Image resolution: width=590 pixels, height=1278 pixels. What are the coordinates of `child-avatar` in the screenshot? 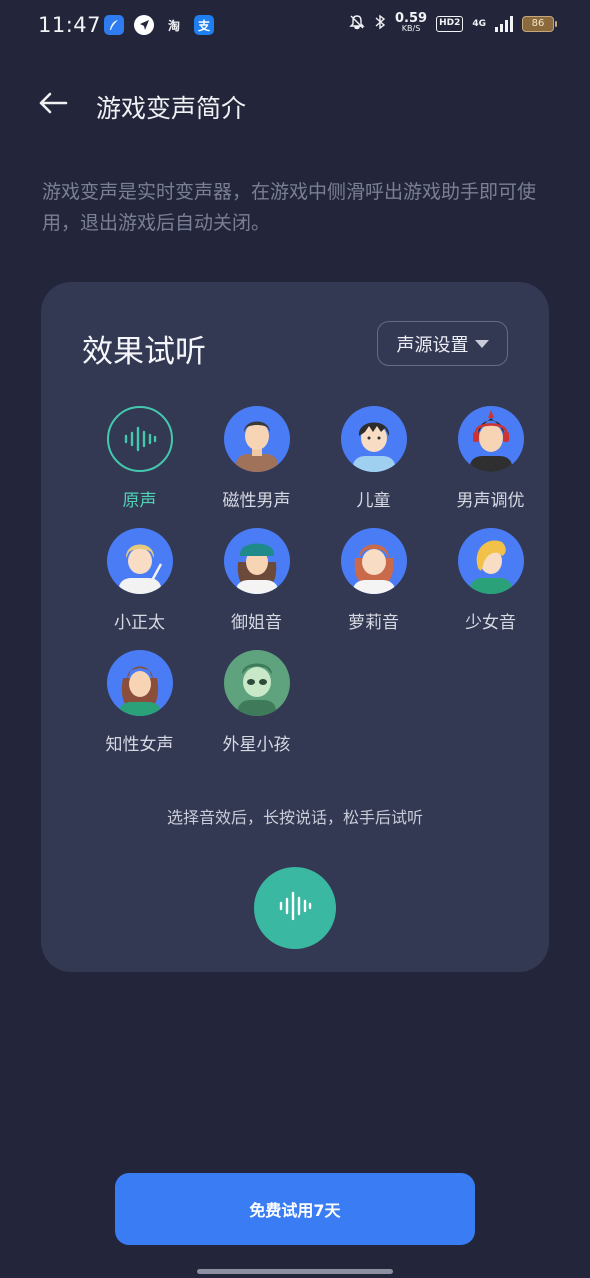 It's located at (373, 439).